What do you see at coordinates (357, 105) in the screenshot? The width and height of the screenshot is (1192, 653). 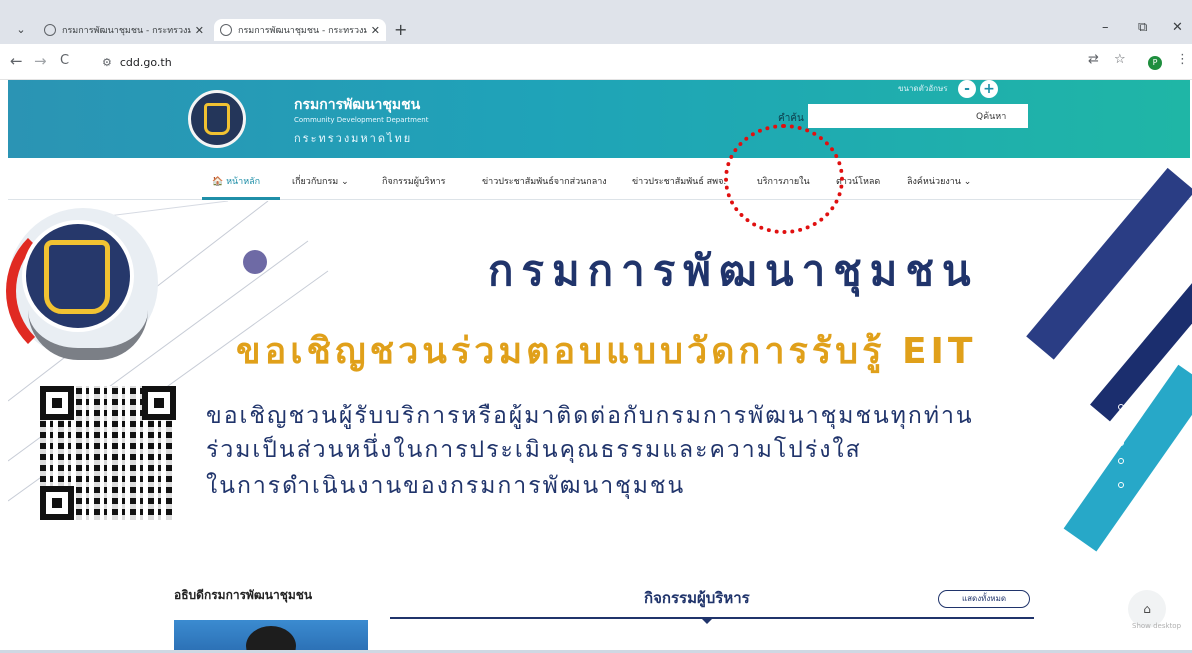 I see `brand-name-th: กรมการพัฒนาชุมชน` at bounding box center [357, 105].